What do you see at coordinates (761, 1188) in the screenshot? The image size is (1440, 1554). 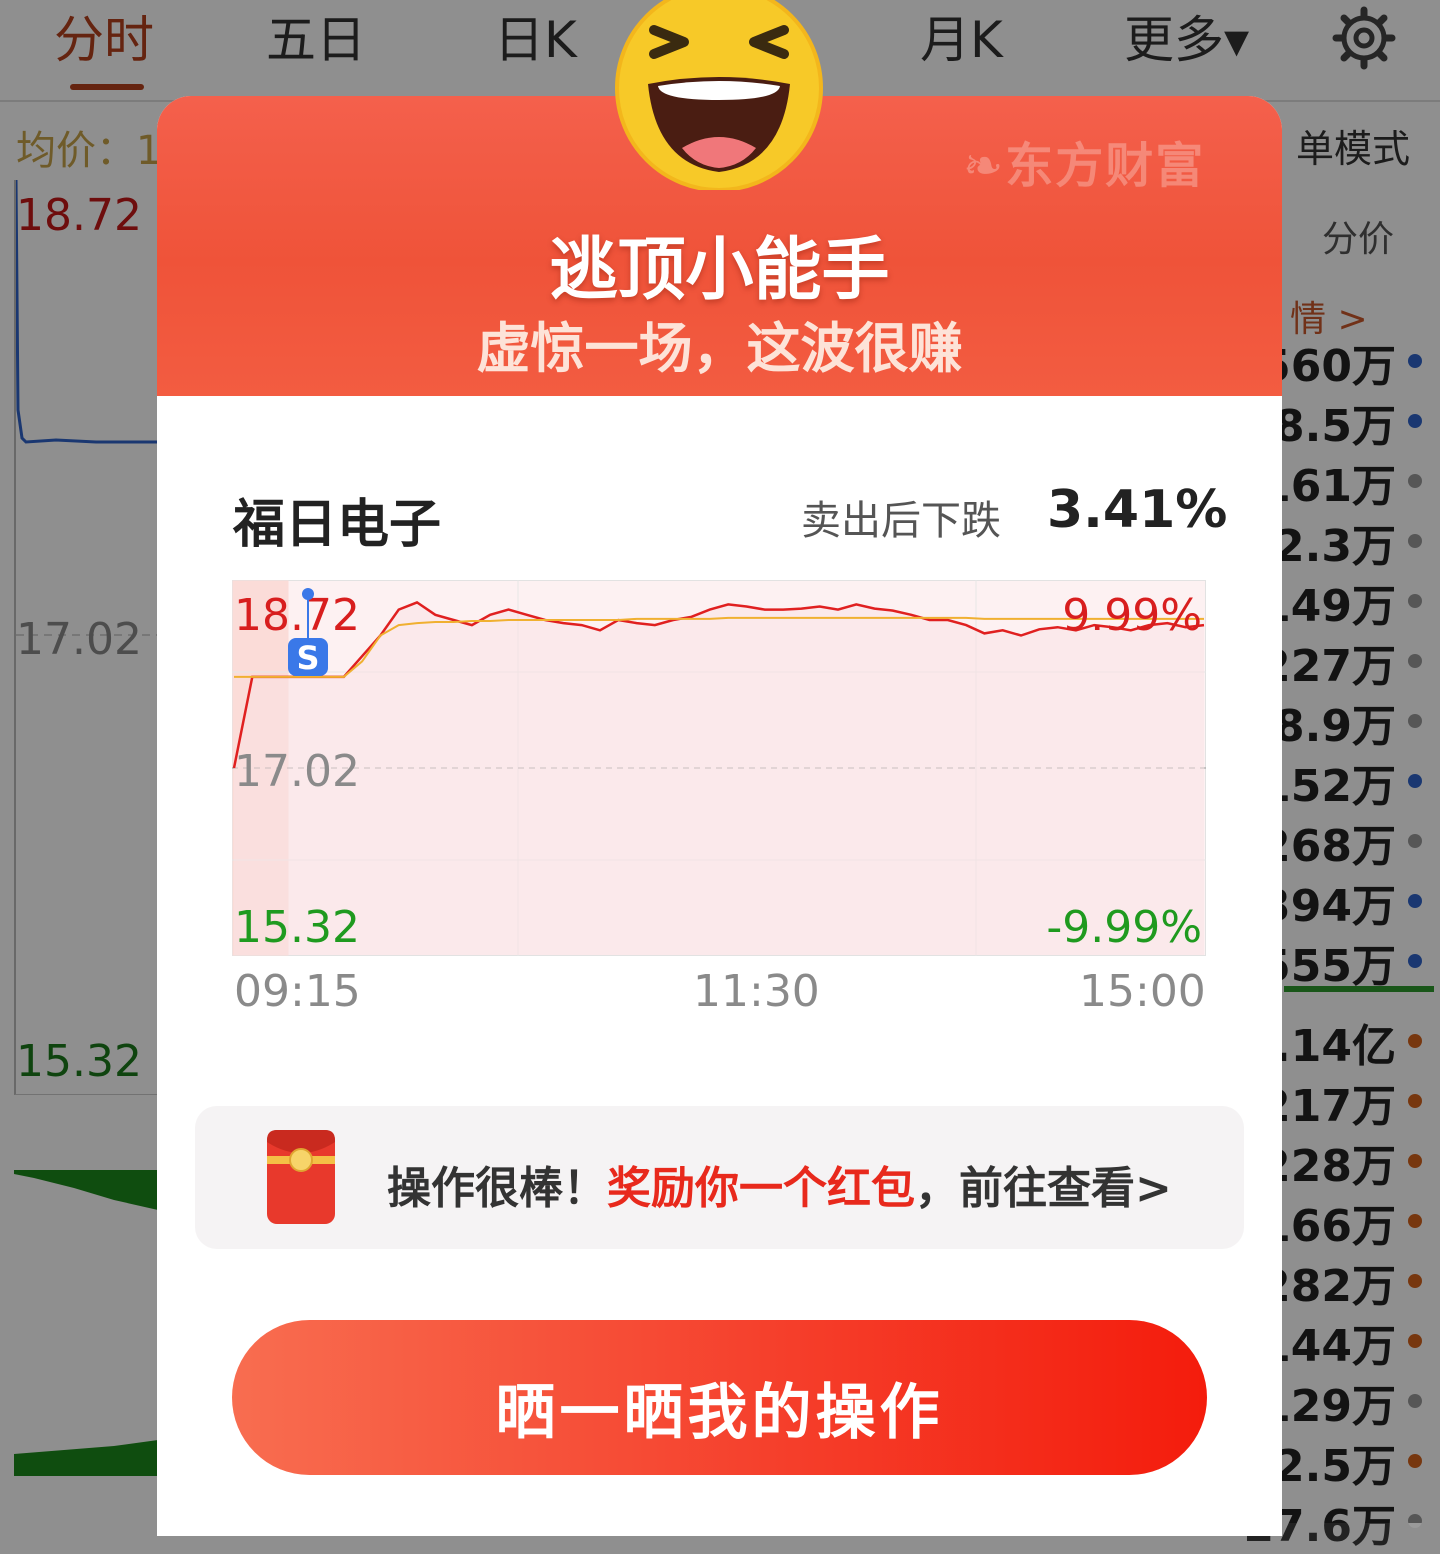 I see `promo-highlight: 奖励你一个红包` at bounding box center [761, 1188].